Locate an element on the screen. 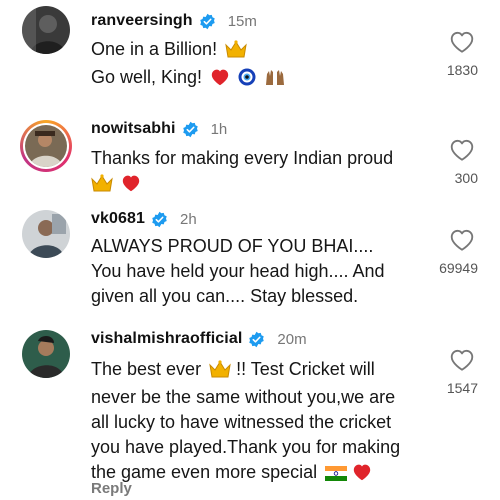 The image size is (500, 500). comment-line: given all you can.... Stay blessed. is located at coordinates (225, 296).